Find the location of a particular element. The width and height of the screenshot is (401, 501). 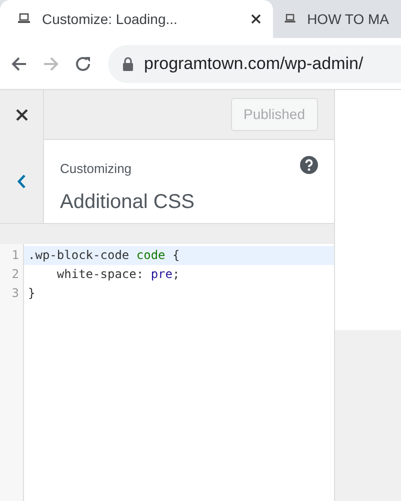

close-button is located at coordinates (22, 115).